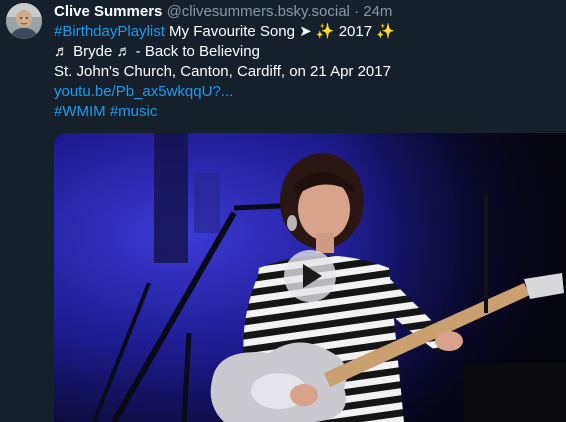 This screenshot has height=422, width=566. I want to click on play-button, so click(310, 276).